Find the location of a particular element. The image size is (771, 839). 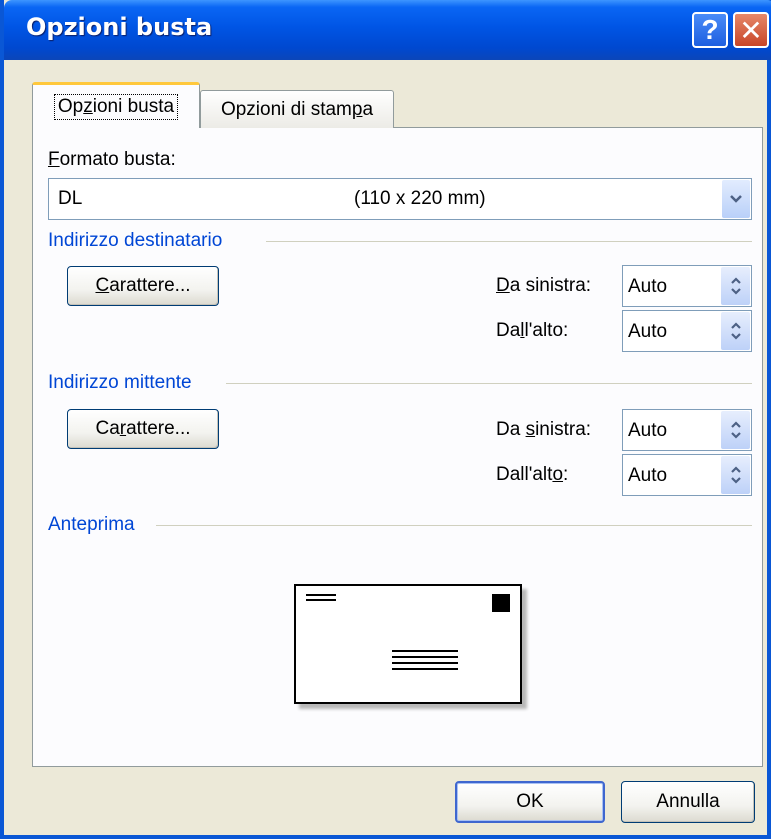

envelope-format-size: (110 x 220 mm) is located at coordinates (420, 198).